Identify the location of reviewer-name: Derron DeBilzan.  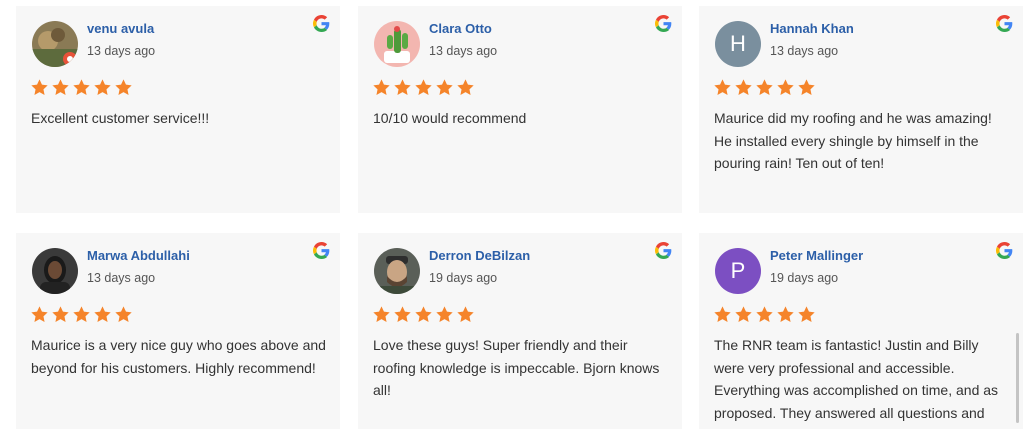
(479, 255).